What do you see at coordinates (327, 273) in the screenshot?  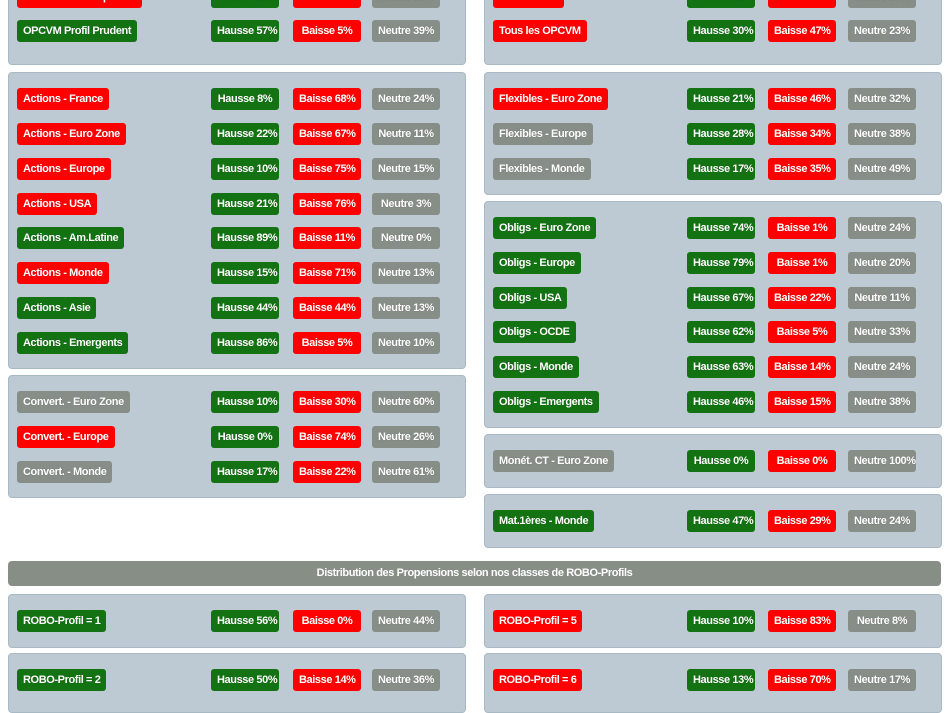 I see `baisse-badge: Baisse 71%` at bounding box center [327, 273].